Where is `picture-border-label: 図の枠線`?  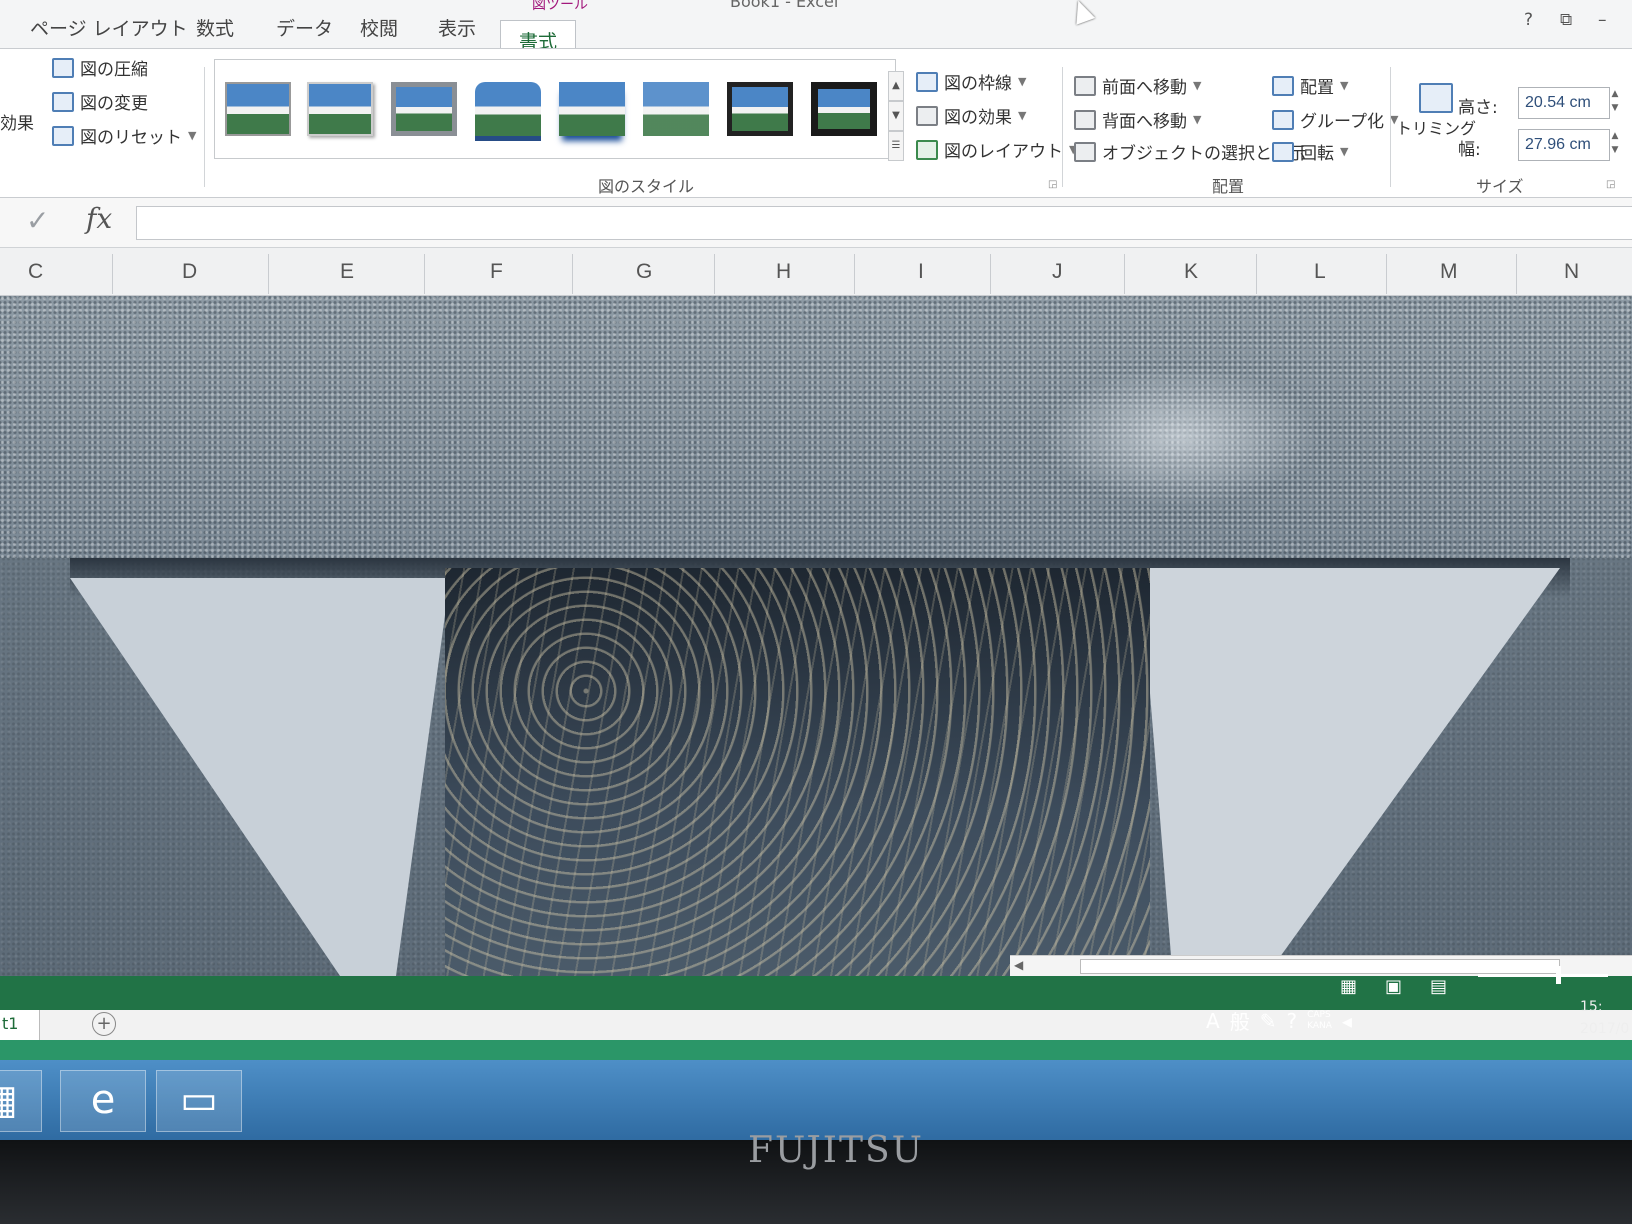 picture-border-label: 図の枠線 is located at coordinates (978, 84).